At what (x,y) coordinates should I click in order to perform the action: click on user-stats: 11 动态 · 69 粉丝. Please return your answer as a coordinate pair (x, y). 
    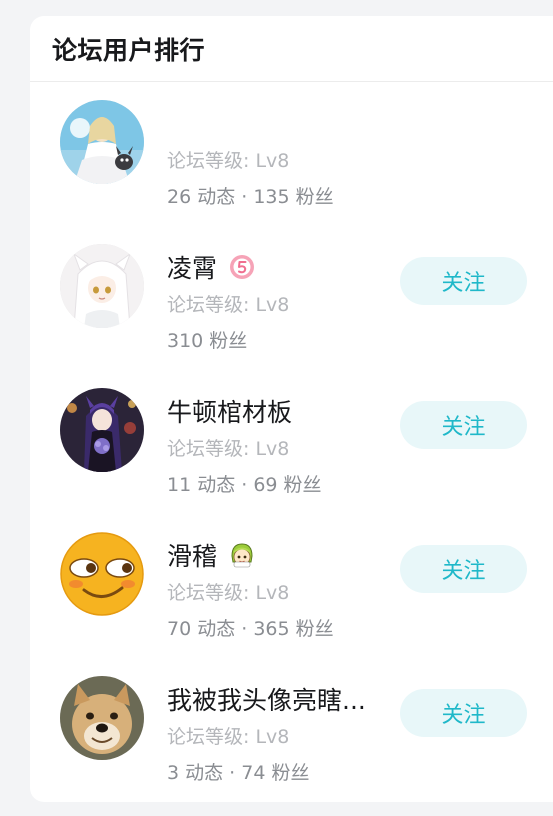
    Looking at the image, I should click on (244, 485).